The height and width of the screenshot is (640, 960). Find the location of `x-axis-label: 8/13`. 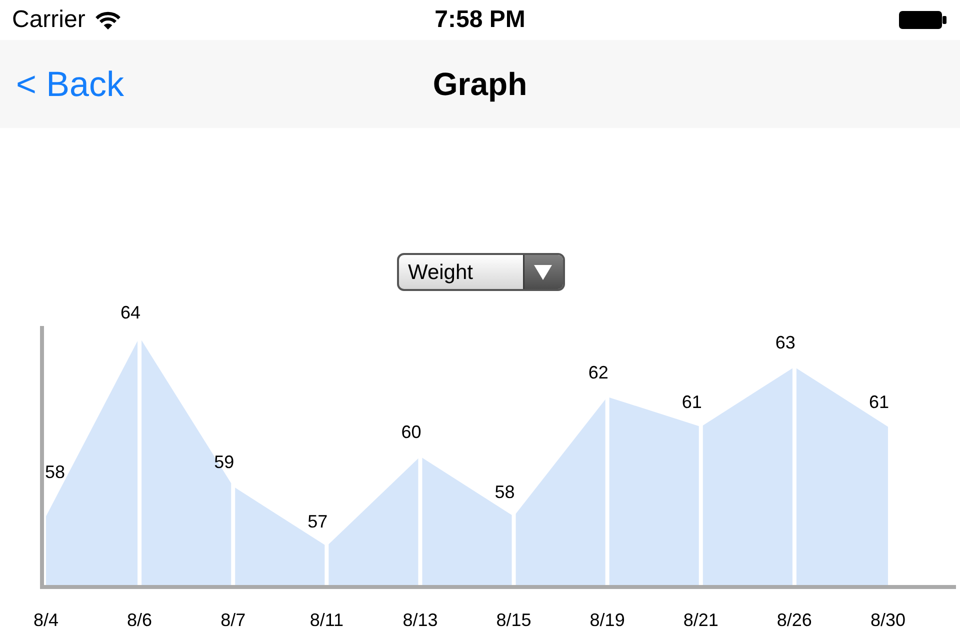

x-axis-label: 8/13 is located at coordinates (420, 620).